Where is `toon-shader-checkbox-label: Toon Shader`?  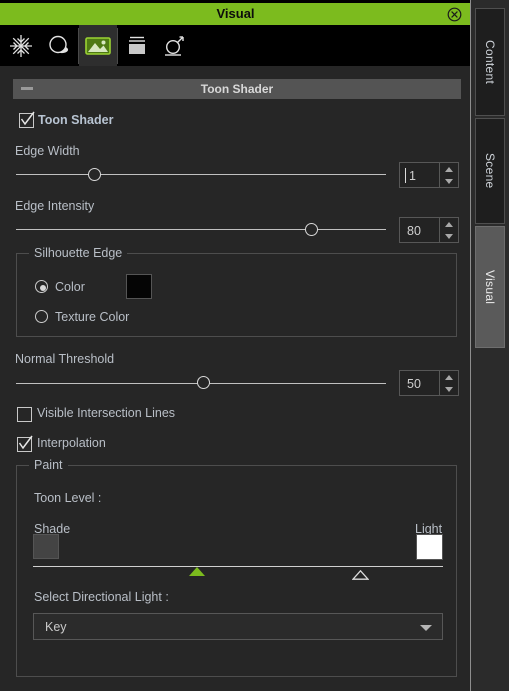
toon-shader-checkbox-label: Toon Shader is located at coordinates (76, 120).